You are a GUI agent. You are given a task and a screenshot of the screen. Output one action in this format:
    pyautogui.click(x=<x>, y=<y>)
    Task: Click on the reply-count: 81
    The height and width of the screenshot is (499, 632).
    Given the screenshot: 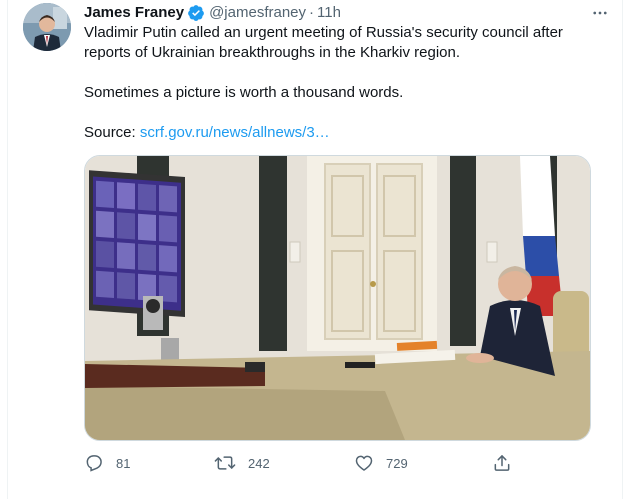 What is the action you would take?
    pyautogui.click(x=123, y=463)
    